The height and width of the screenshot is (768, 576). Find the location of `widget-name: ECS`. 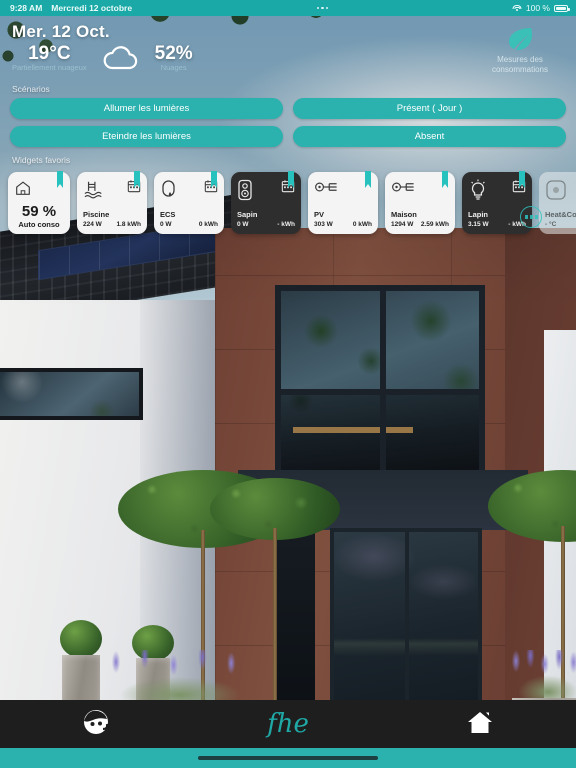

widget-name: ECS is located at coordinates (168, 214).